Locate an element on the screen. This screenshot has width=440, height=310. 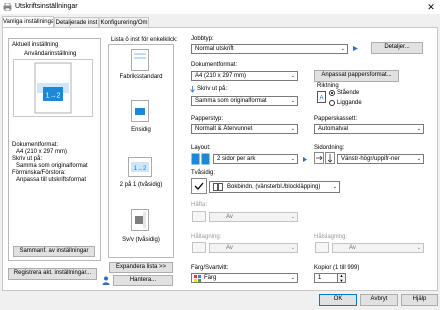
color-mode-select: Färg ⌄ is located at coordinates (244, 278).